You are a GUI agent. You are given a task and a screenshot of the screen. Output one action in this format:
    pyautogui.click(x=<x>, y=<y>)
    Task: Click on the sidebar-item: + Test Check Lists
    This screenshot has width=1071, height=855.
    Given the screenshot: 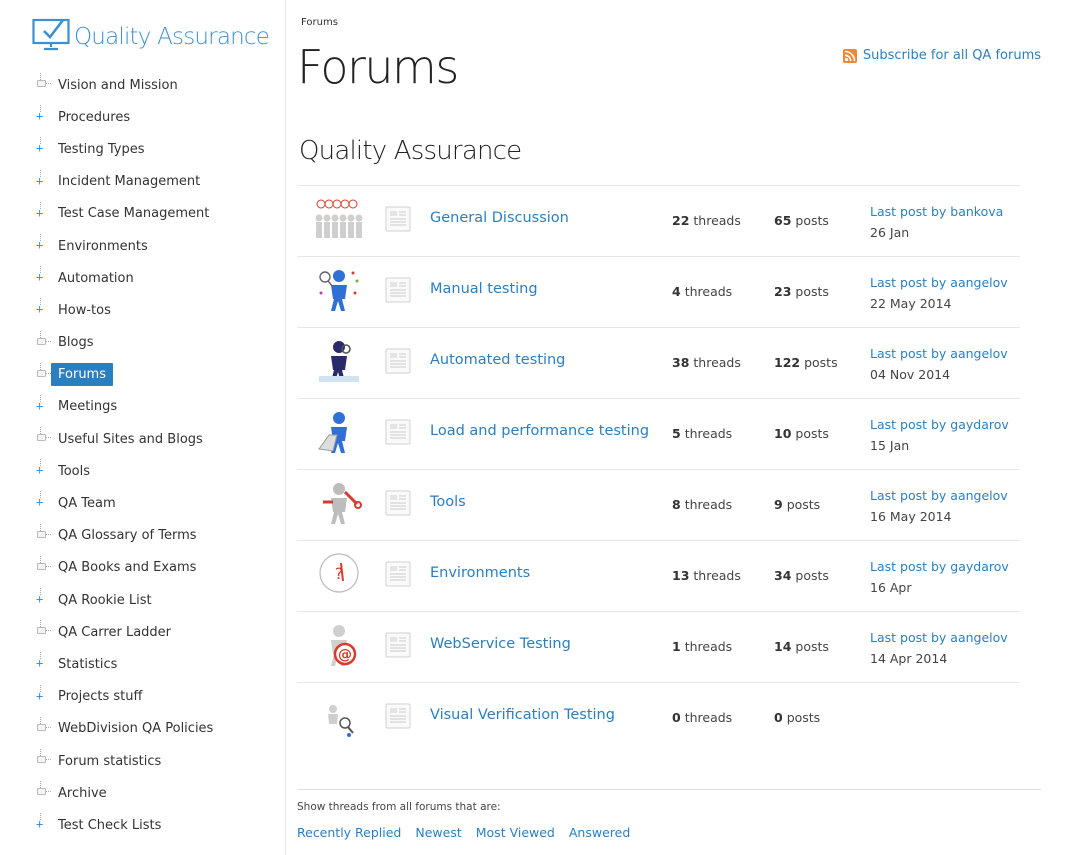 What is the action you would take?
    pyautogui.click(x=143, y=825)
    